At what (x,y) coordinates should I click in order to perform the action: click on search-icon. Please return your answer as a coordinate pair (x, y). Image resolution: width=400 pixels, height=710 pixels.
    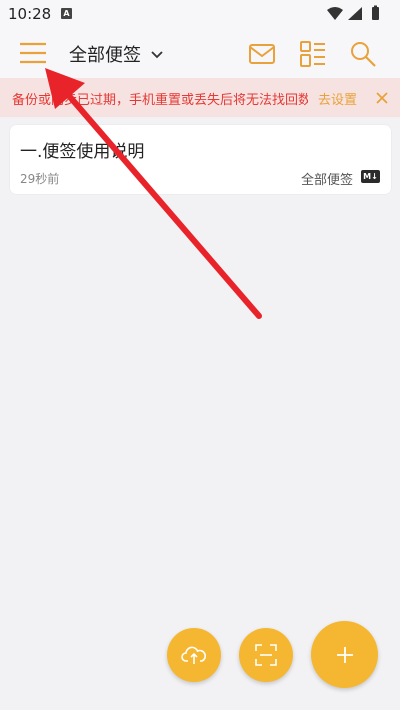
    Looking at the image, I should click on (363, 54).